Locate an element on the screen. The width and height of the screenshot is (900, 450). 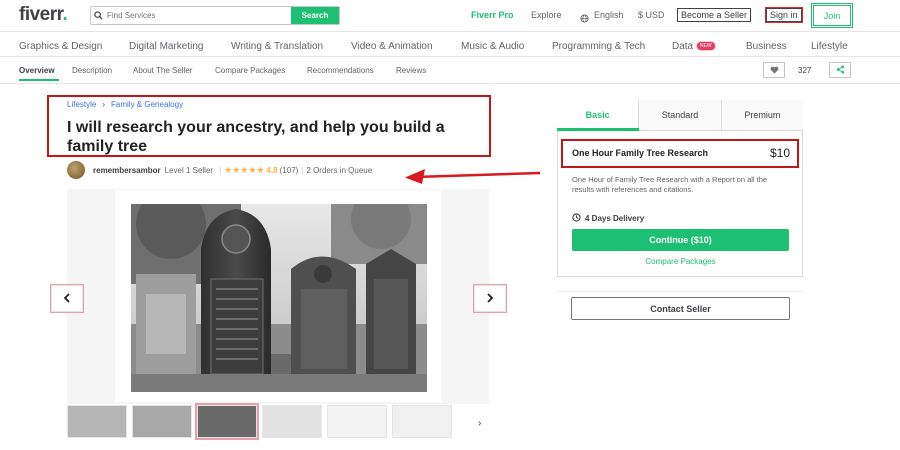
search-button: Search is located at coordinates (315, 15).